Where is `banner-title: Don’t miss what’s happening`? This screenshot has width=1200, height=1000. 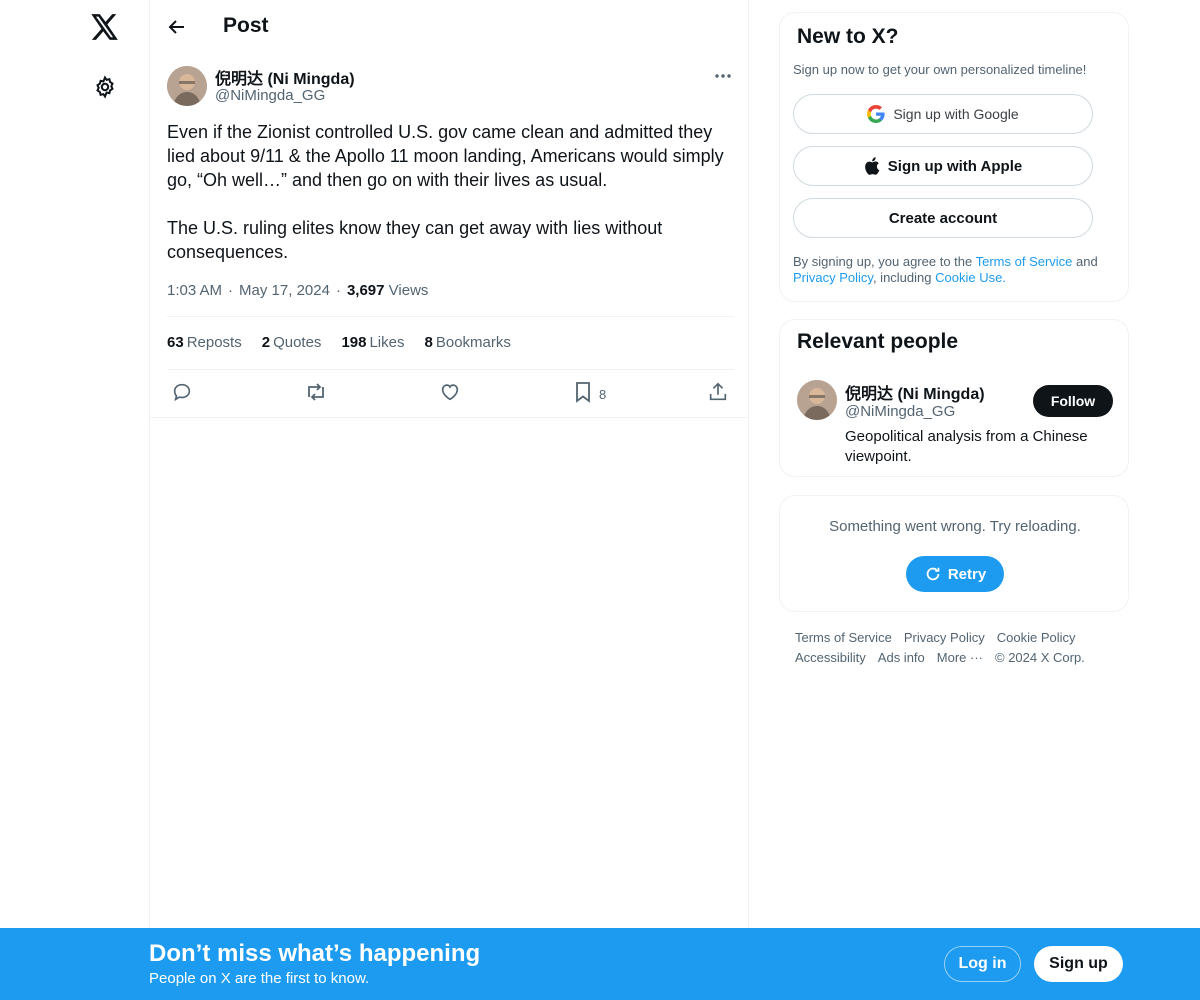 banner-title: Don’t miss what’s happening is located at coordinates (315, 953).